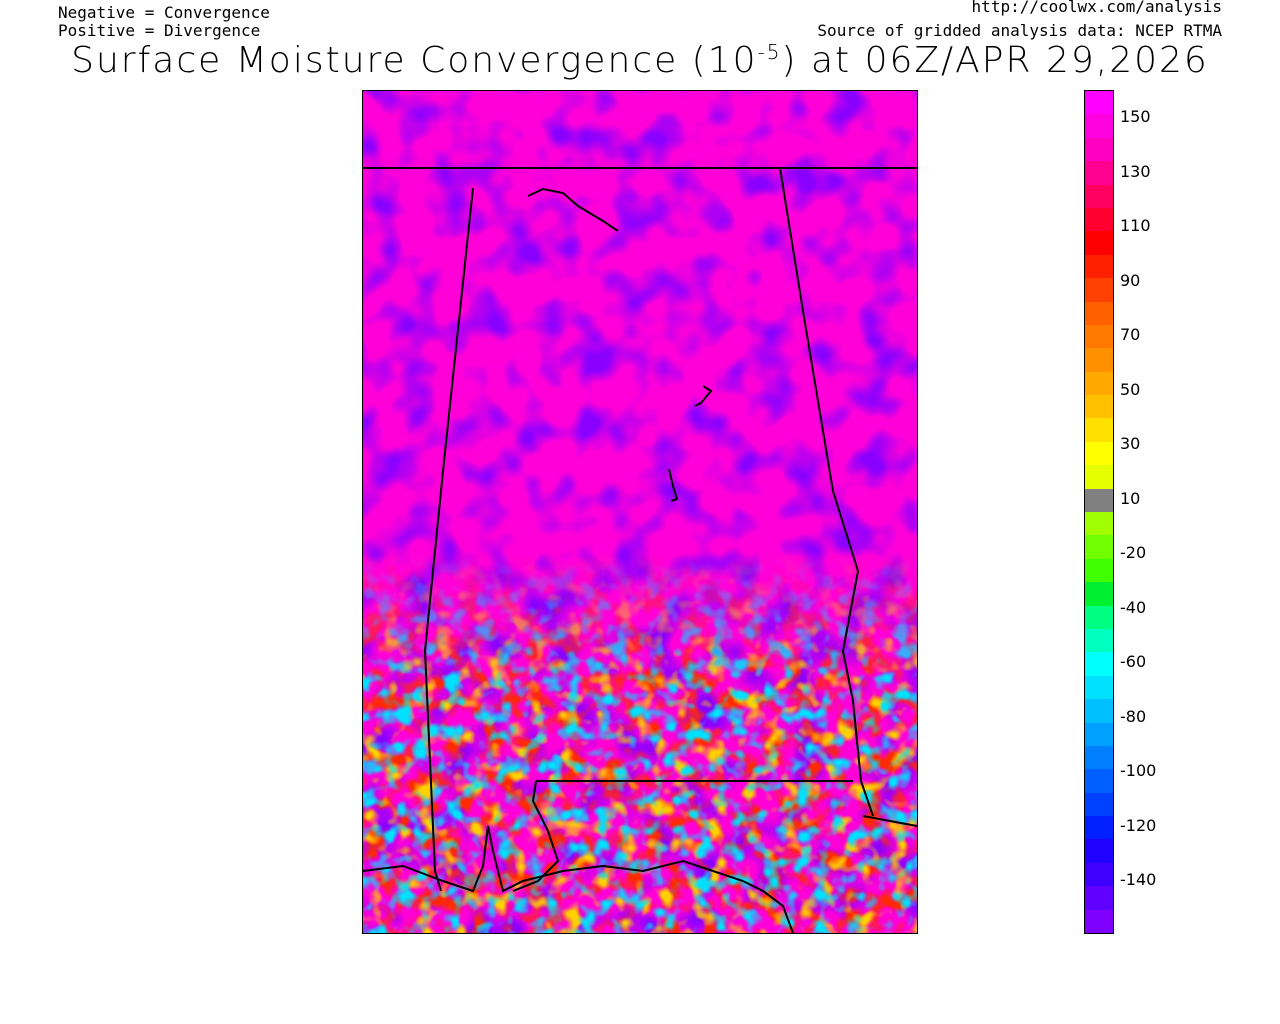 The image size is (1280, 1024). I want to click on source-url: http://coolwx.com/analysis, so click(1097, 8).